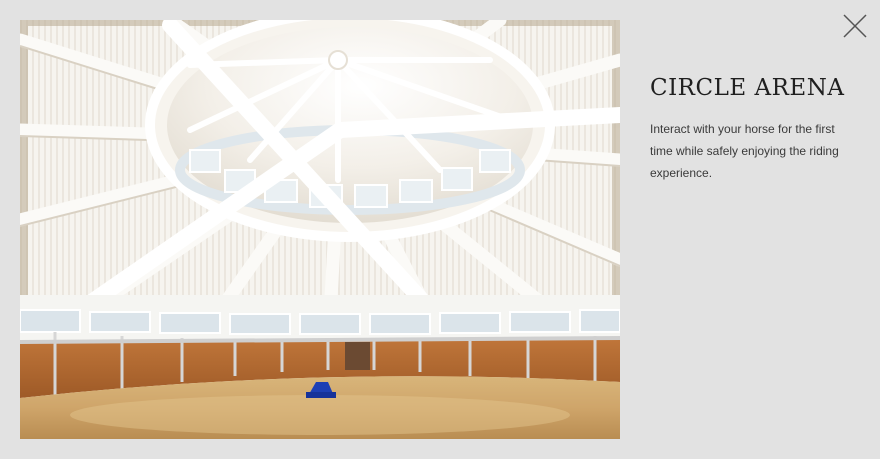 This screenshot has height=459, width=880. Describe the element at coordinates (747, 88) in the screenshot. I see `arena-title: CIRCLE ARENA` at that location.